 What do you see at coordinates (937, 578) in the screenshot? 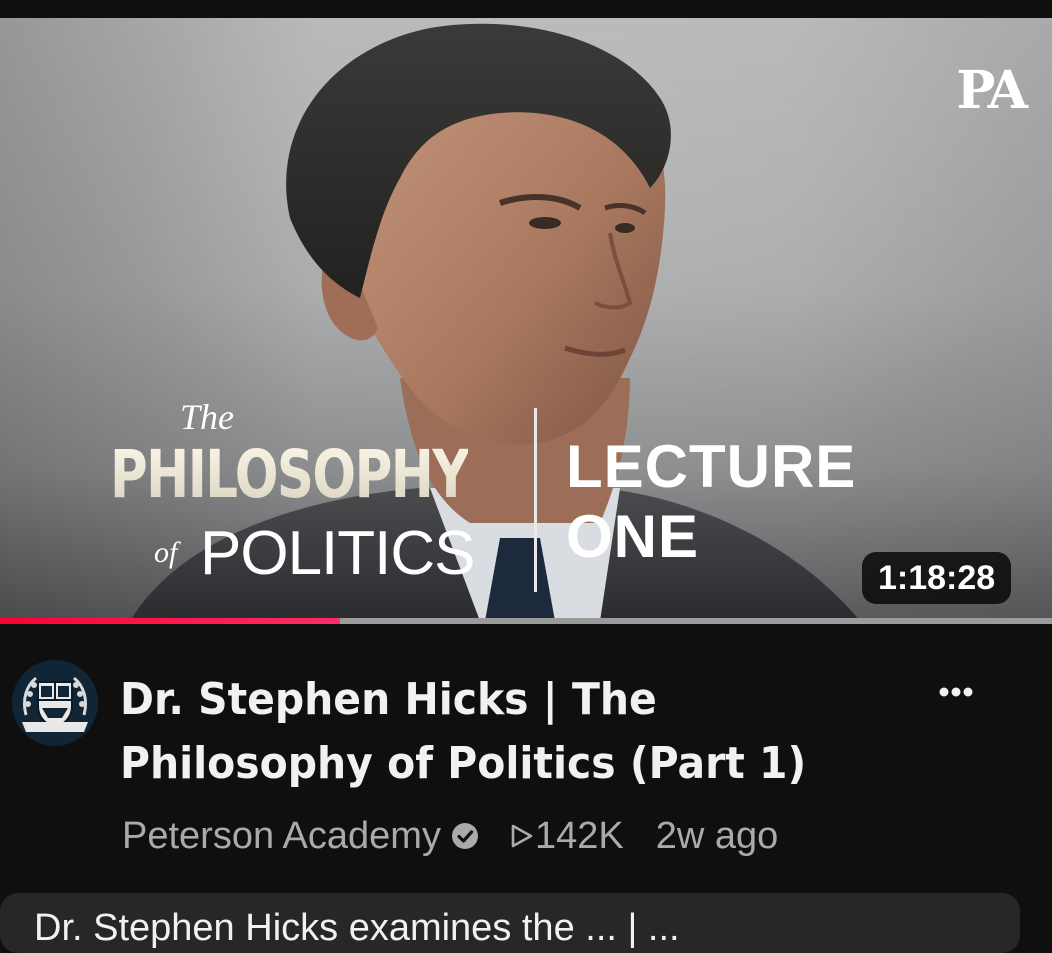
I see `duration-badge: 1:18:28` at bounding box center [937, 578].